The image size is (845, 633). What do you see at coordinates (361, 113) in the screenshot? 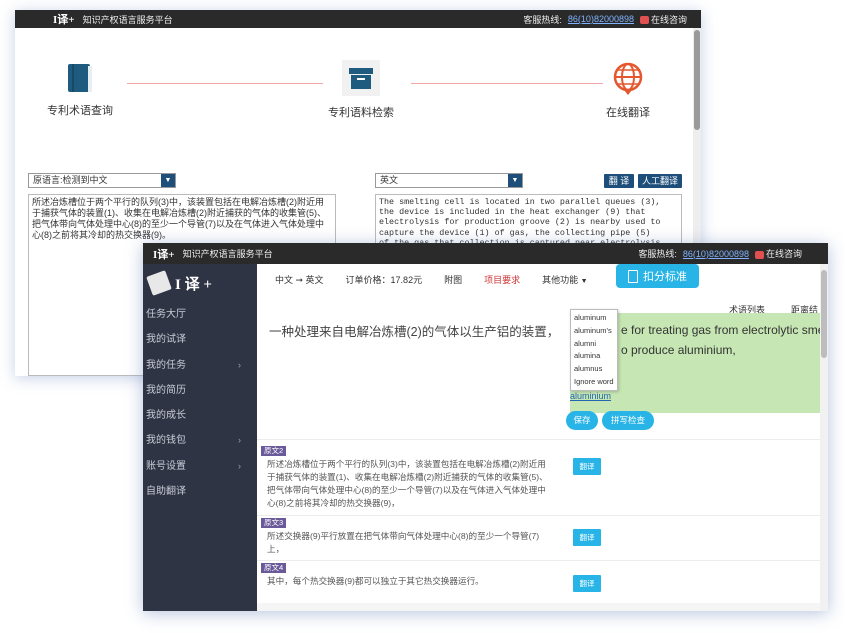
I see `feature-label: 专利语料检索` at bounding box center [361, 113].